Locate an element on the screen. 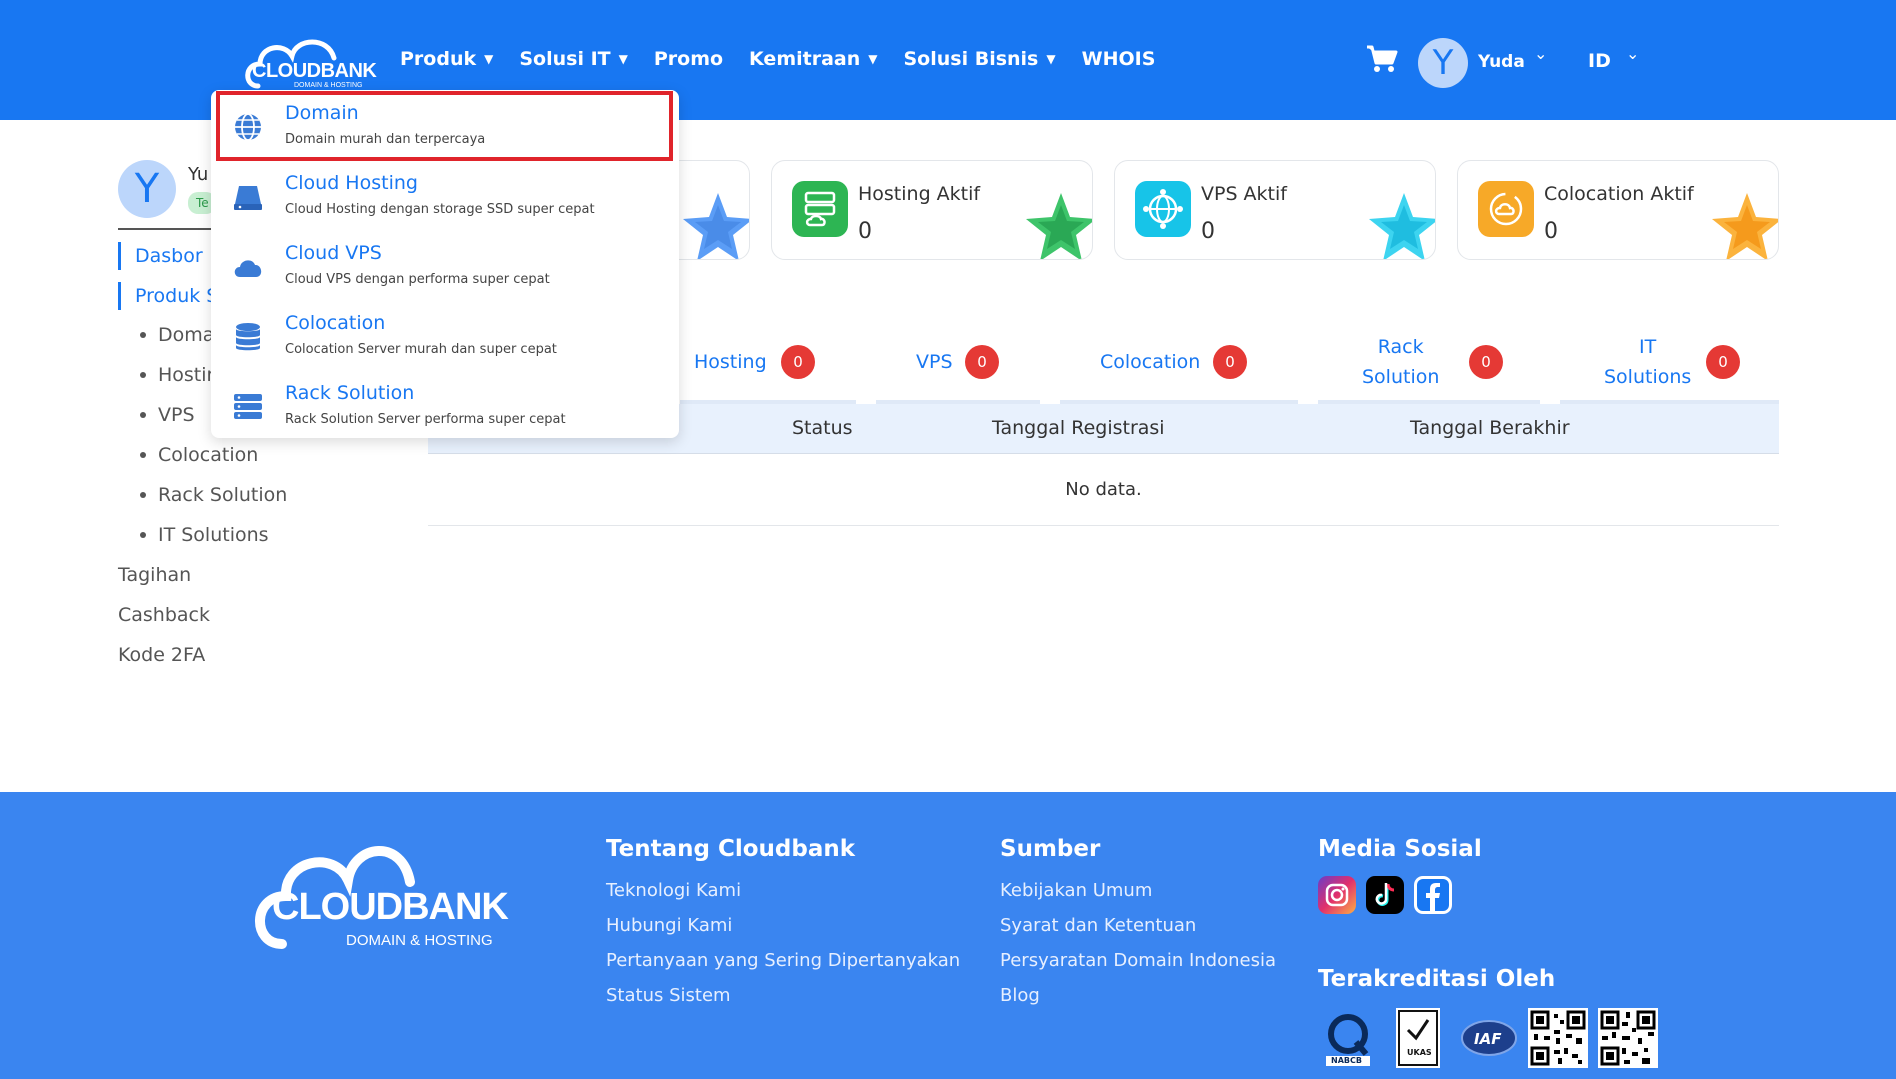  nav-label: Promo is located at coordinates (688, 59).